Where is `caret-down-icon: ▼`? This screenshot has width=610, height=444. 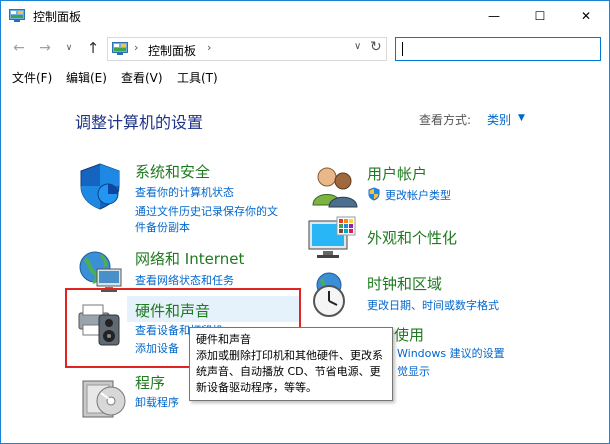
caret-down-icon: ▼ is located at coordinates (521, 118).